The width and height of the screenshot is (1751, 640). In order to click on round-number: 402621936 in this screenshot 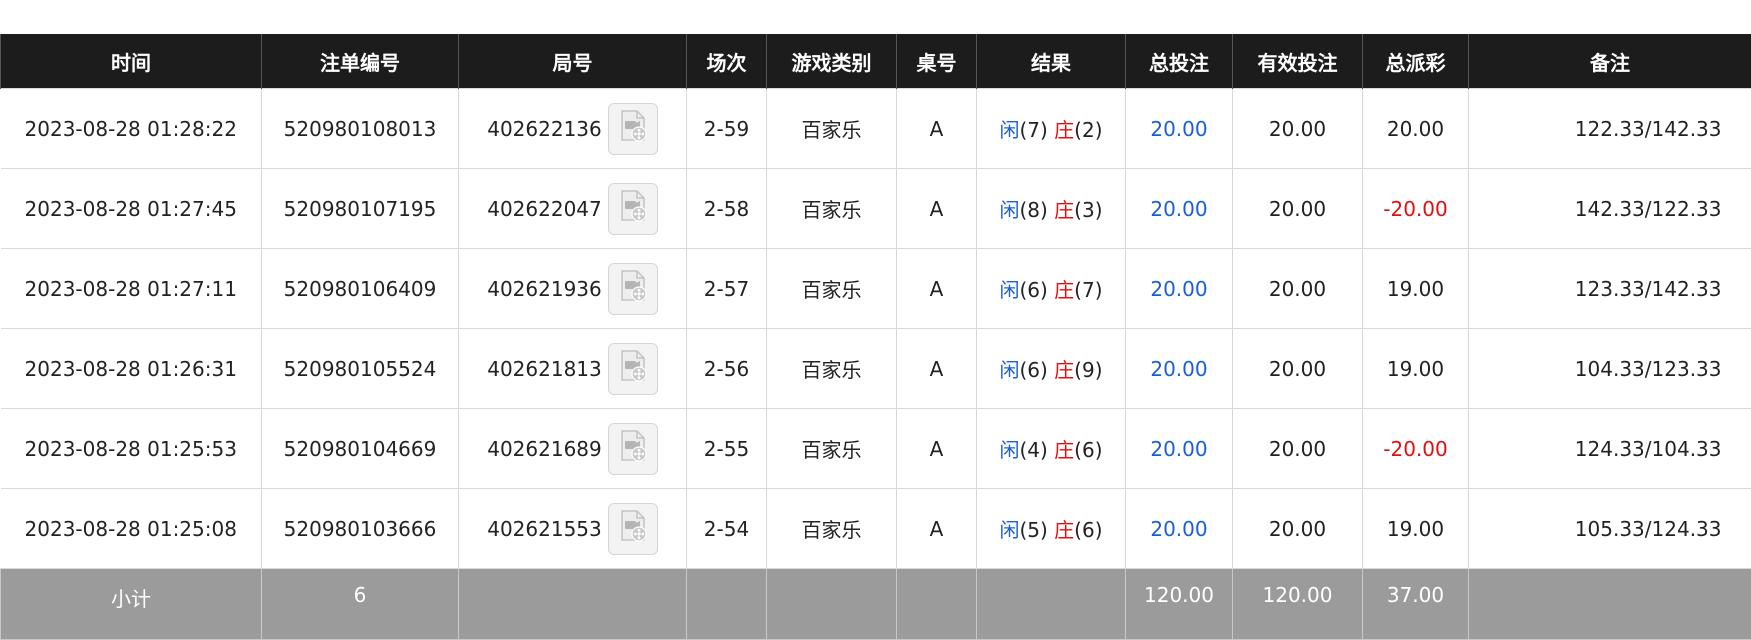, I will do `click(544, 289)`.